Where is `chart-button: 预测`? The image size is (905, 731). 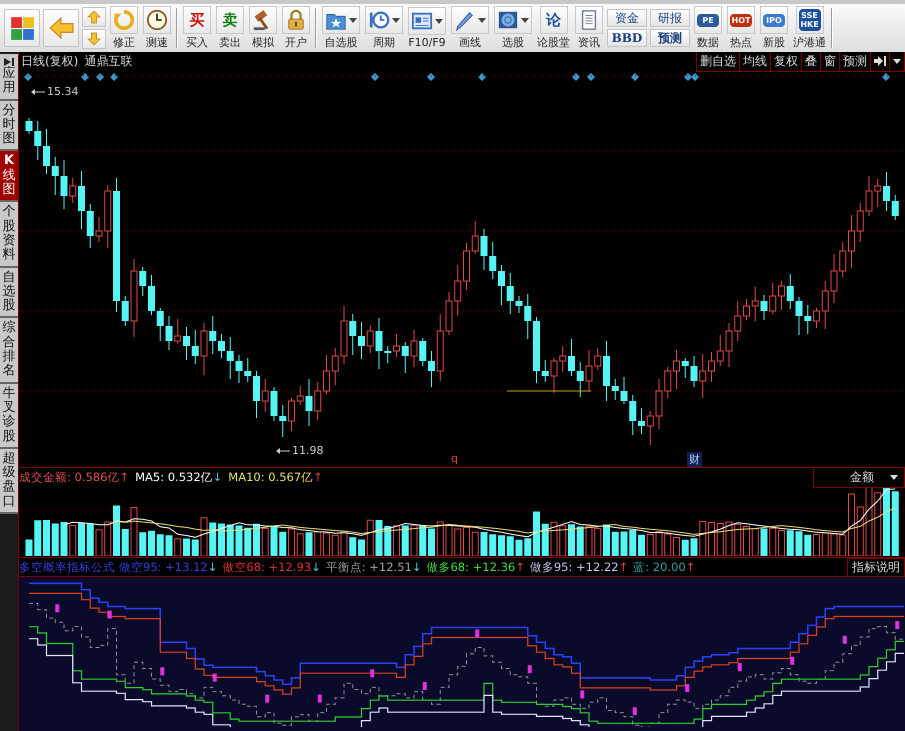
chart-button: 预测 is located at coordinates (855, 61).